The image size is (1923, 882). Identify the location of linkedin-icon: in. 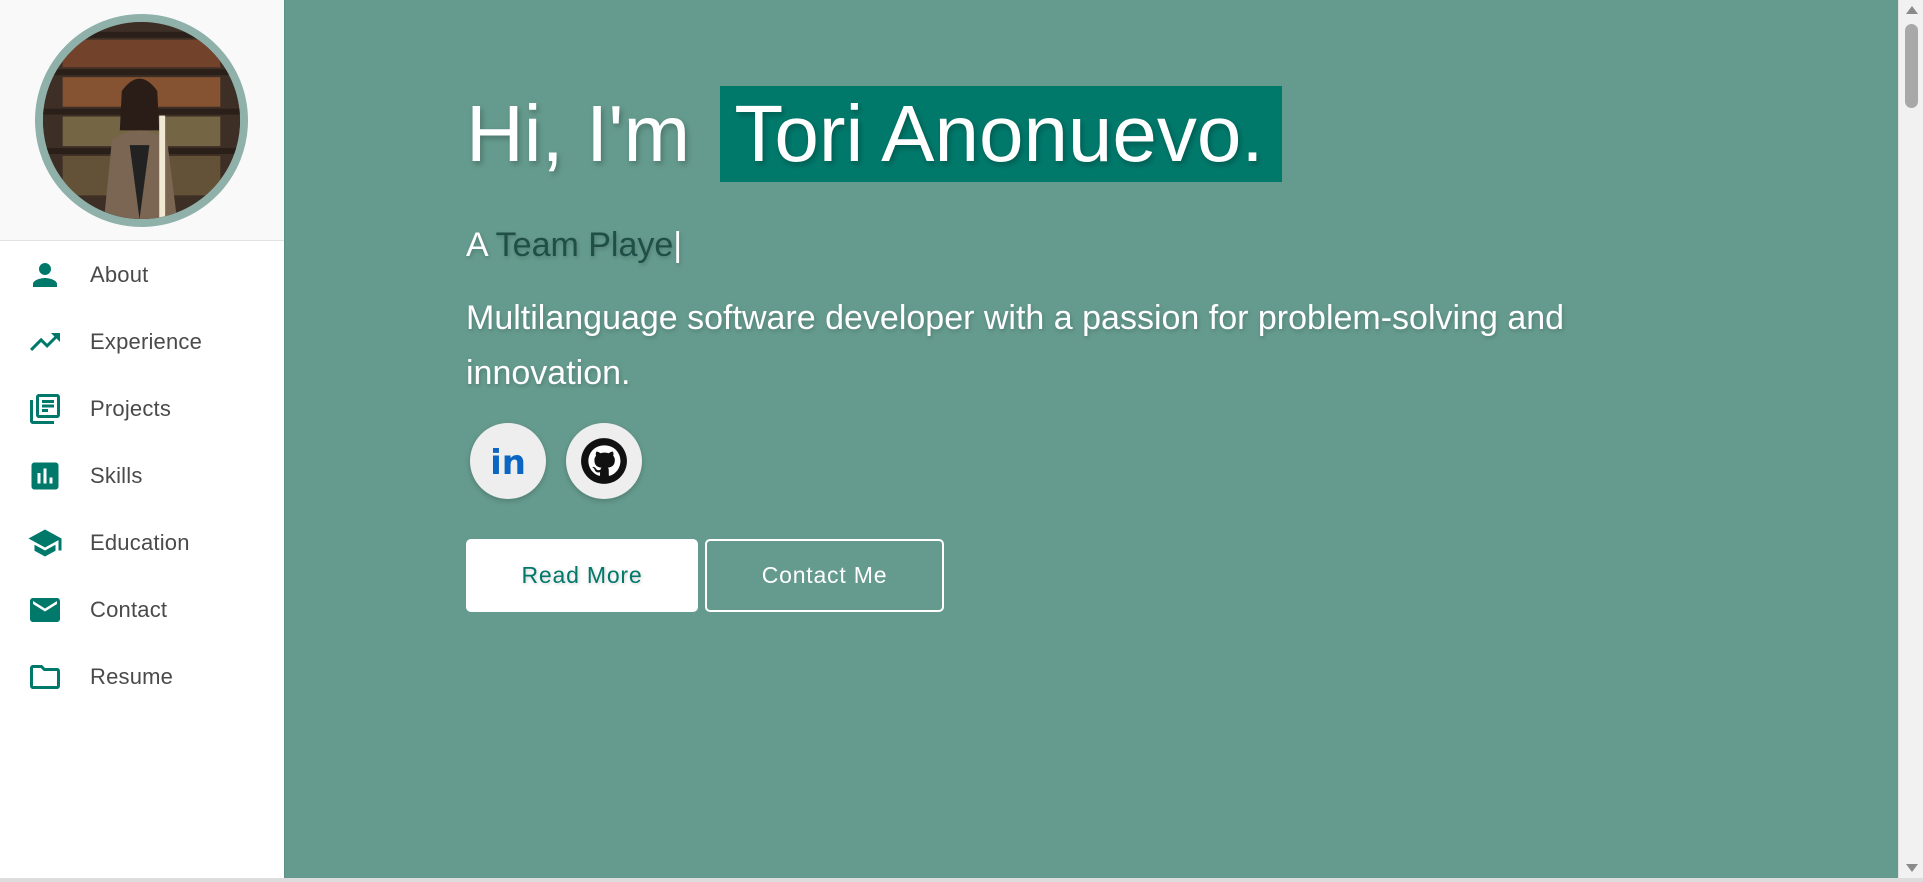
(508, 463).